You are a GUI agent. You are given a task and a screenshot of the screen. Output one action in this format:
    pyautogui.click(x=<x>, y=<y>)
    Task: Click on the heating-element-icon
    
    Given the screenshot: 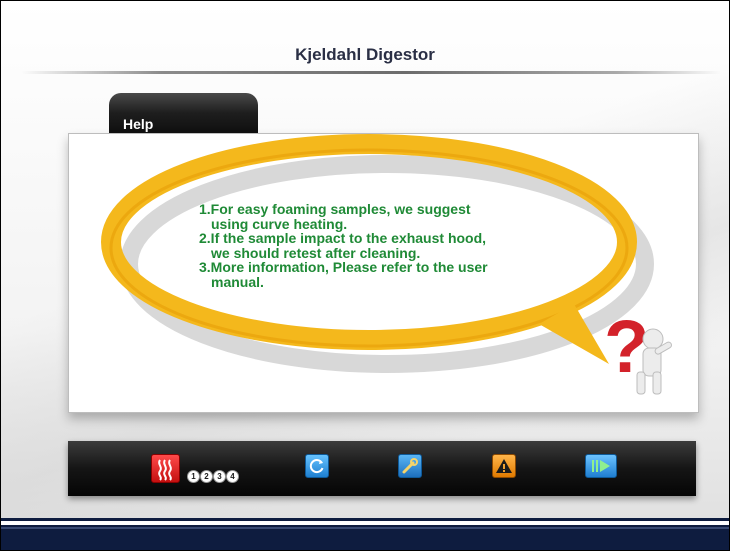 What is the action you would take?
    pyautogui.click(x=165, y=470)
    